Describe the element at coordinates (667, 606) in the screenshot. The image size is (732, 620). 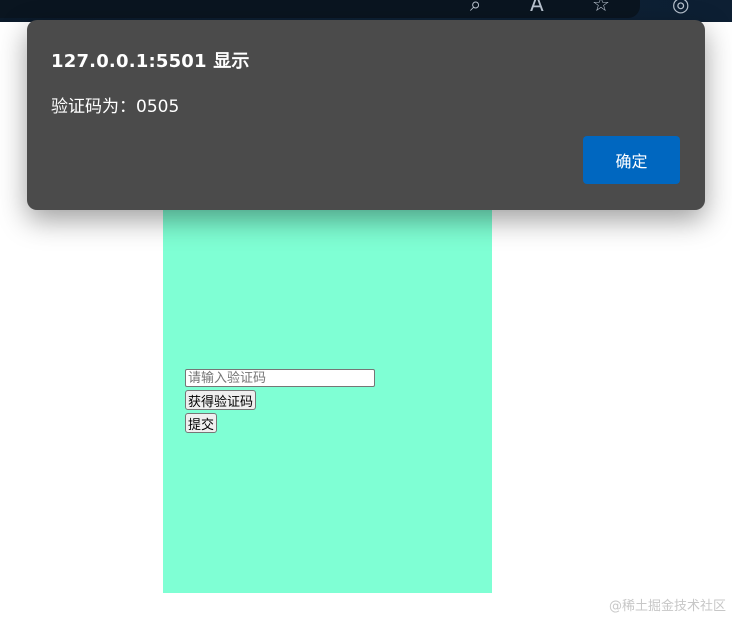
I see `watermark: @稀土掘金技术社区` at that location.